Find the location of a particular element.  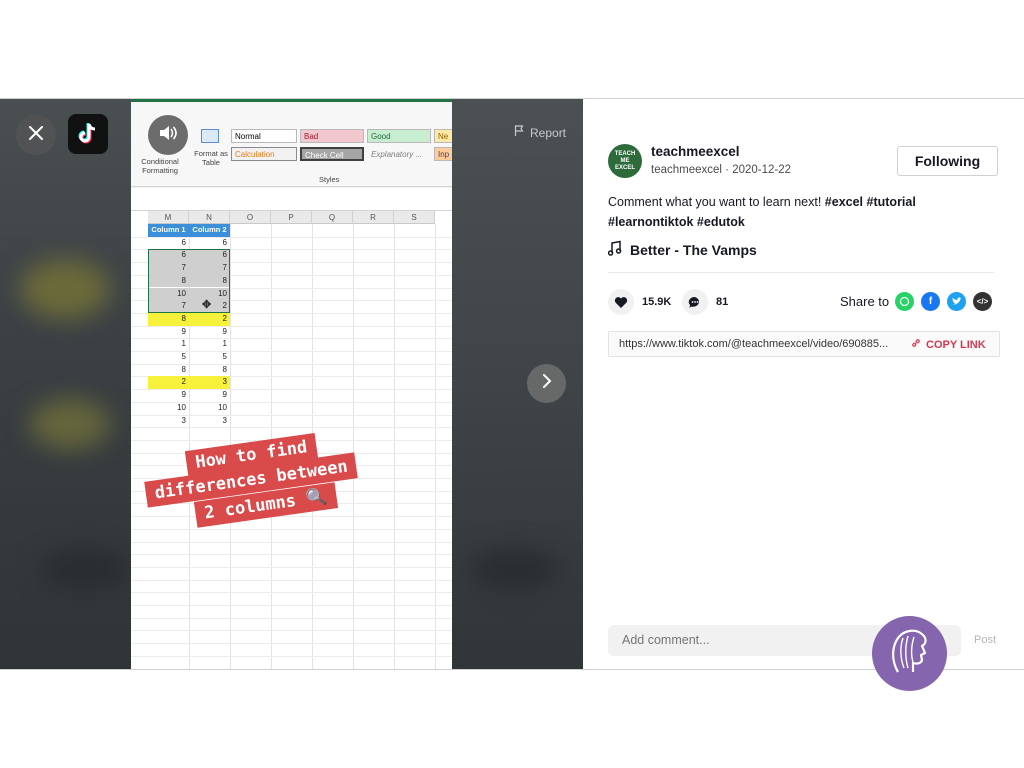

post-date: 2020-12-22 is located at coordinates (762, 170).